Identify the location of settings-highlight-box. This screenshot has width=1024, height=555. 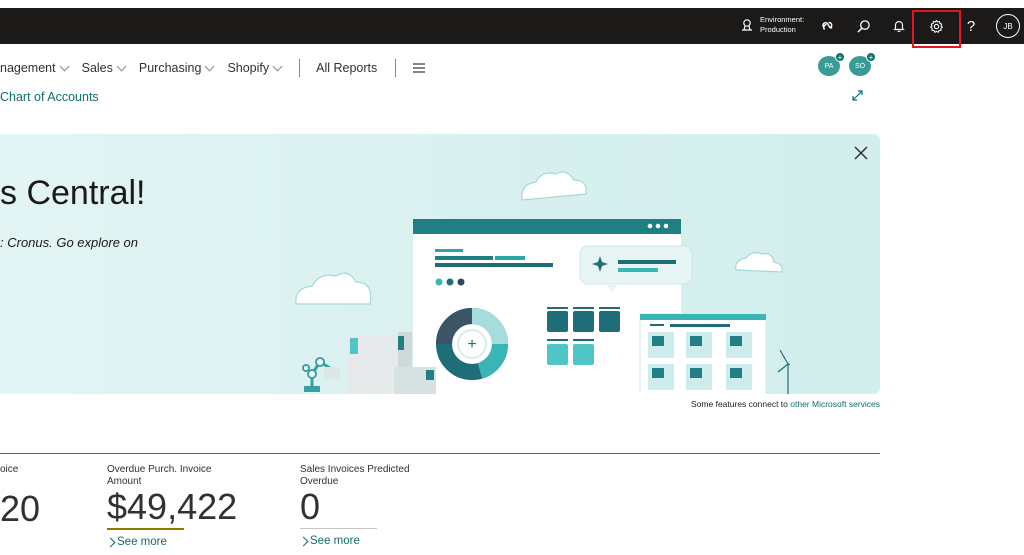
(936, 29).